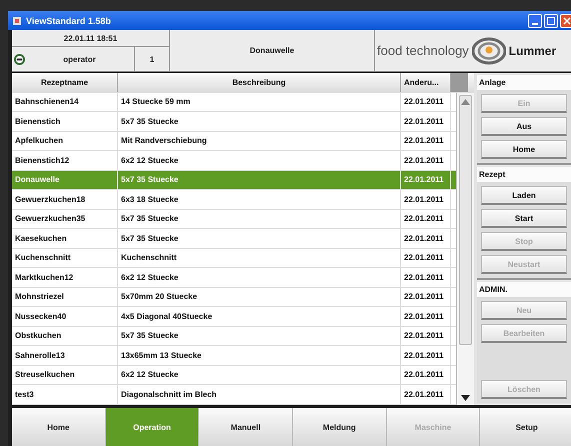  Describe the element at coordinates (65, 101) in the screenshot. I see `table-cell: Bahnschienen14` at that location.